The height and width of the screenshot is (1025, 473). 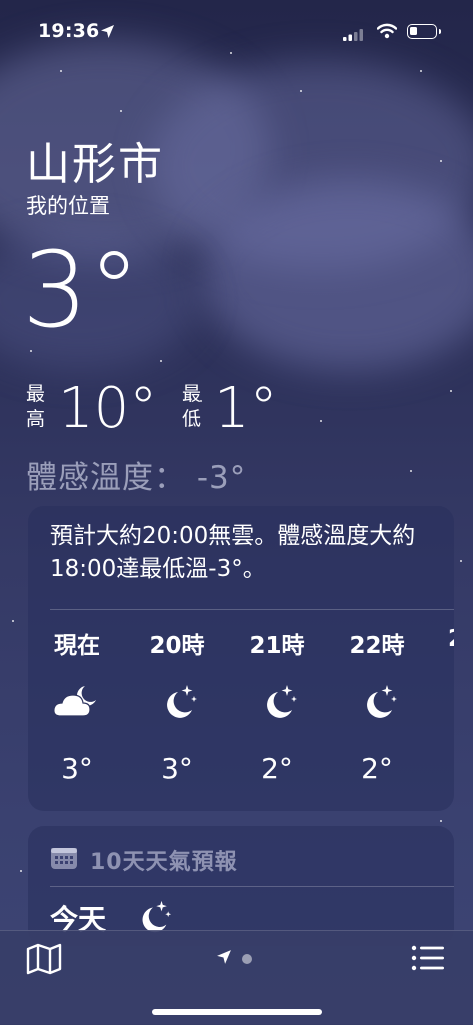 I want to click on status-bar: 19:36, so click(x=236, y=32).